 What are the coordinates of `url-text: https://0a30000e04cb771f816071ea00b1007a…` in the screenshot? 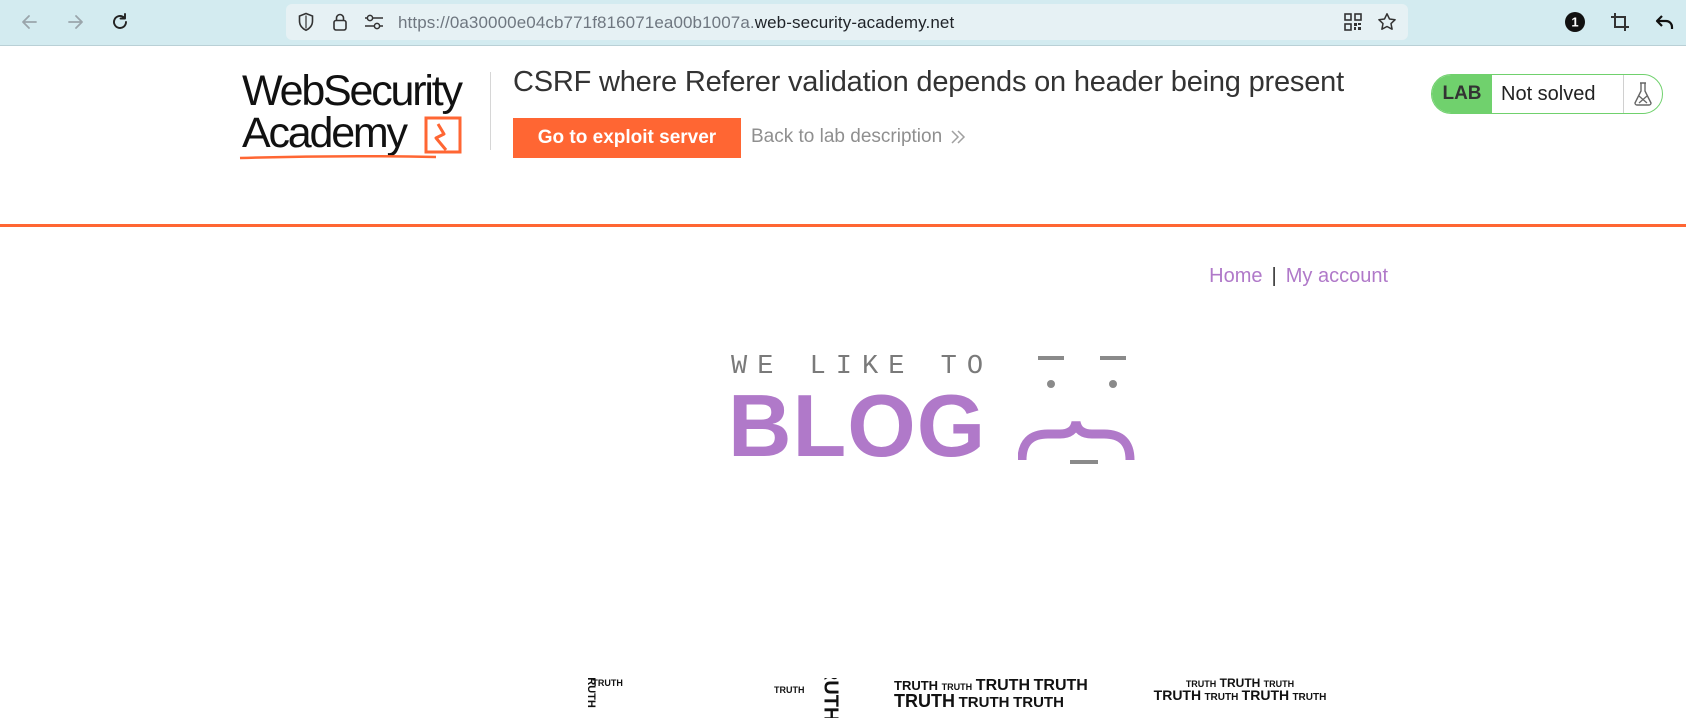 It's located at (676, 23).